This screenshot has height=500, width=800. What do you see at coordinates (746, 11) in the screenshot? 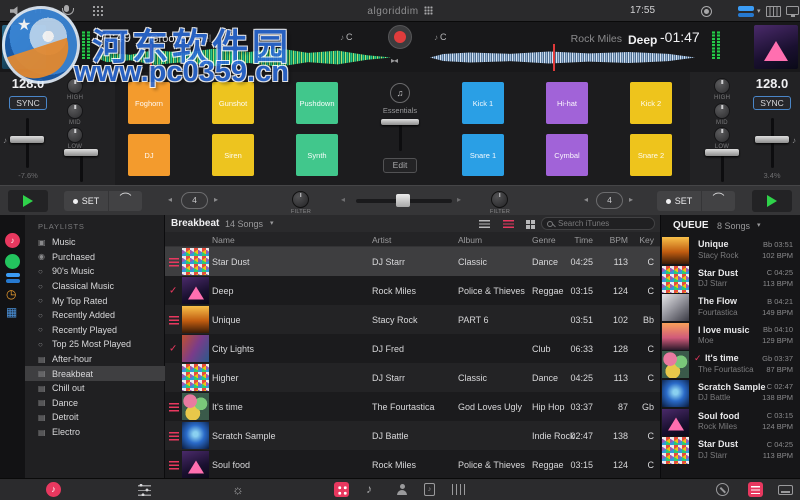
I see `decks-view-icon` at bounding box center [746, 11].